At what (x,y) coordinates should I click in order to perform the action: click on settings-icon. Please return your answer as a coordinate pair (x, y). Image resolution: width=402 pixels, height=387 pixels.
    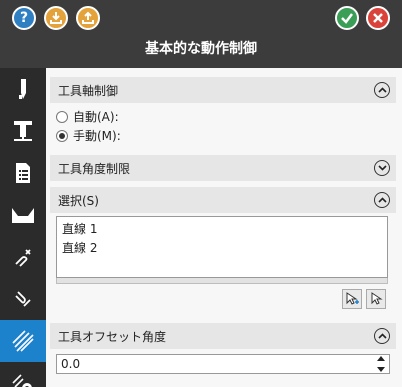
    Looking at the image, I should click on (22, 380).